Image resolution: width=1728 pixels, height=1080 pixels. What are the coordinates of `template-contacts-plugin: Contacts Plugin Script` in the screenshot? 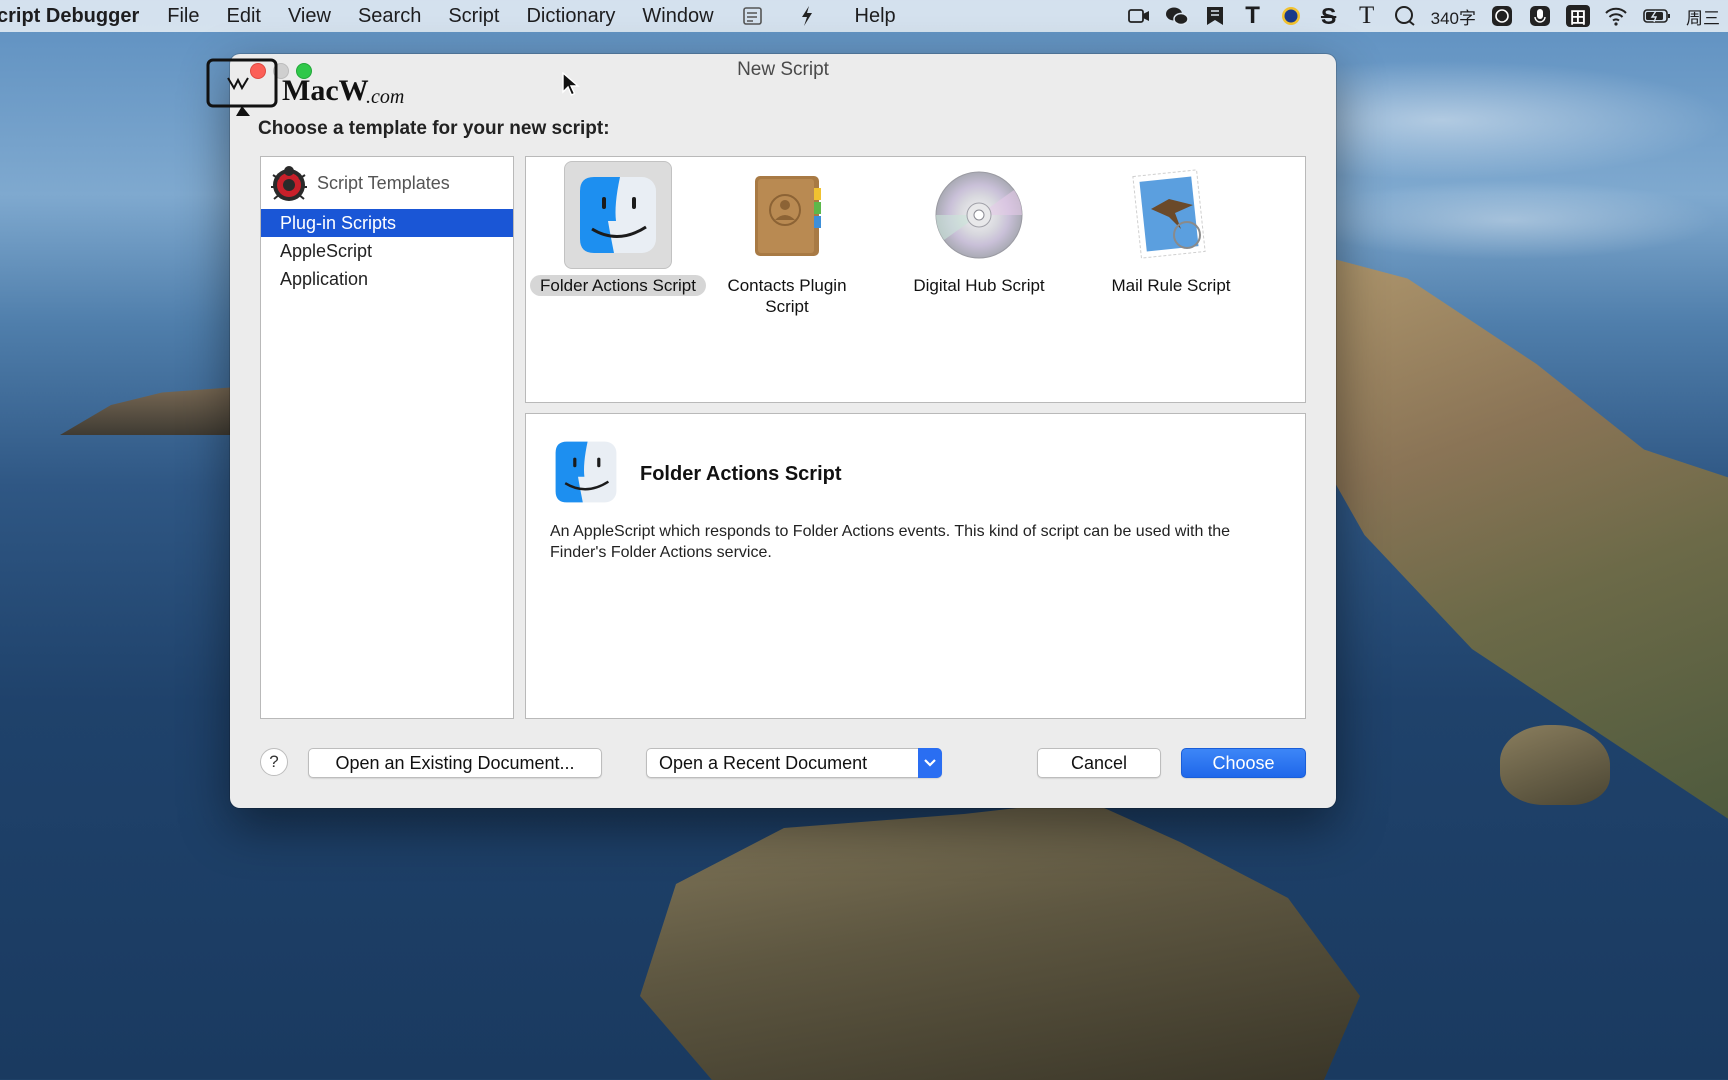 It's located at (787, 239).